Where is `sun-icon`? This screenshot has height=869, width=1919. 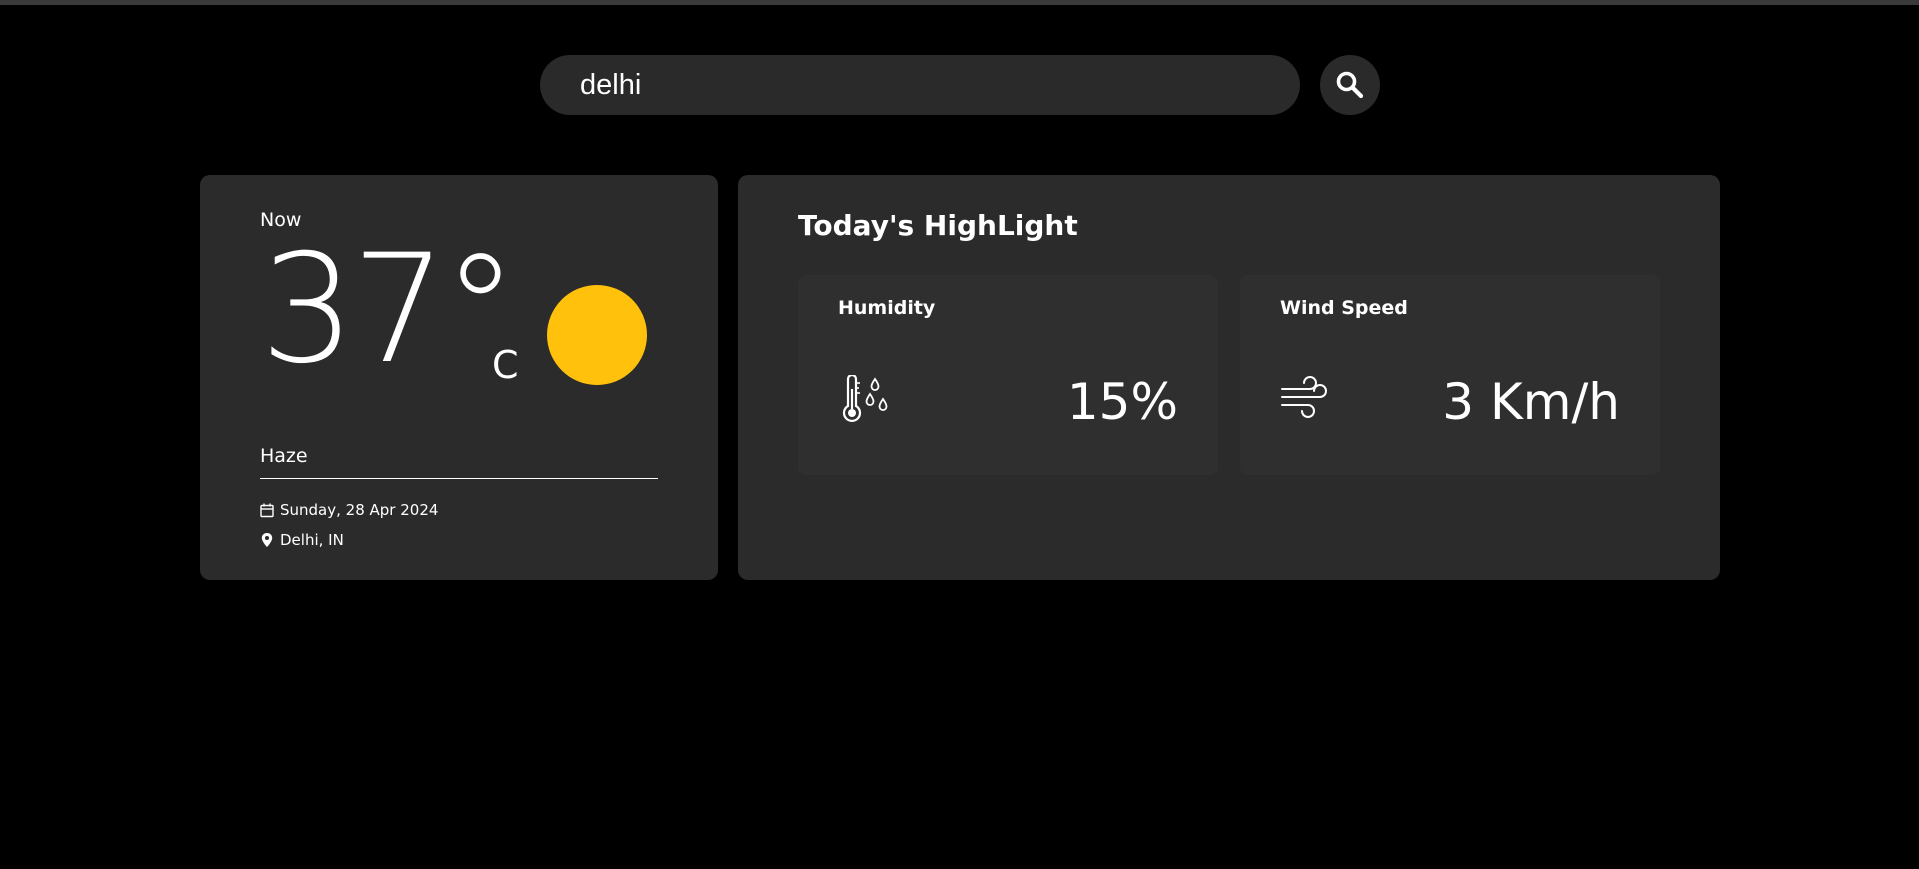
sun-icon is located at coordinates (597, 335).